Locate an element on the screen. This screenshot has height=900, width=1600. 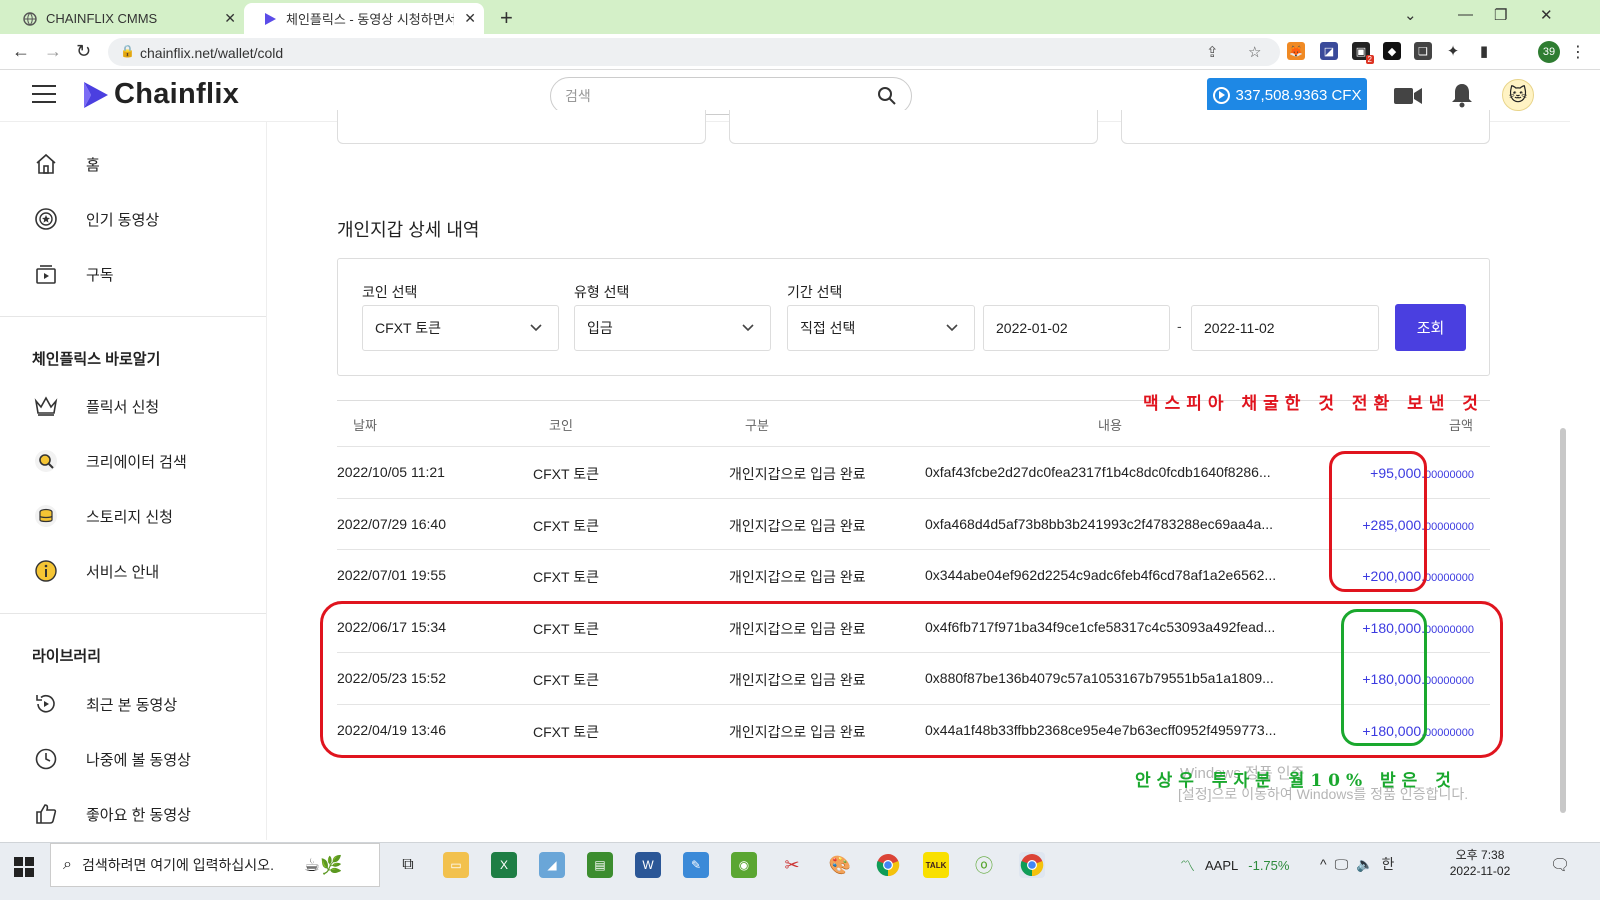
back-icon: ← is located at coordinates (21, 51).